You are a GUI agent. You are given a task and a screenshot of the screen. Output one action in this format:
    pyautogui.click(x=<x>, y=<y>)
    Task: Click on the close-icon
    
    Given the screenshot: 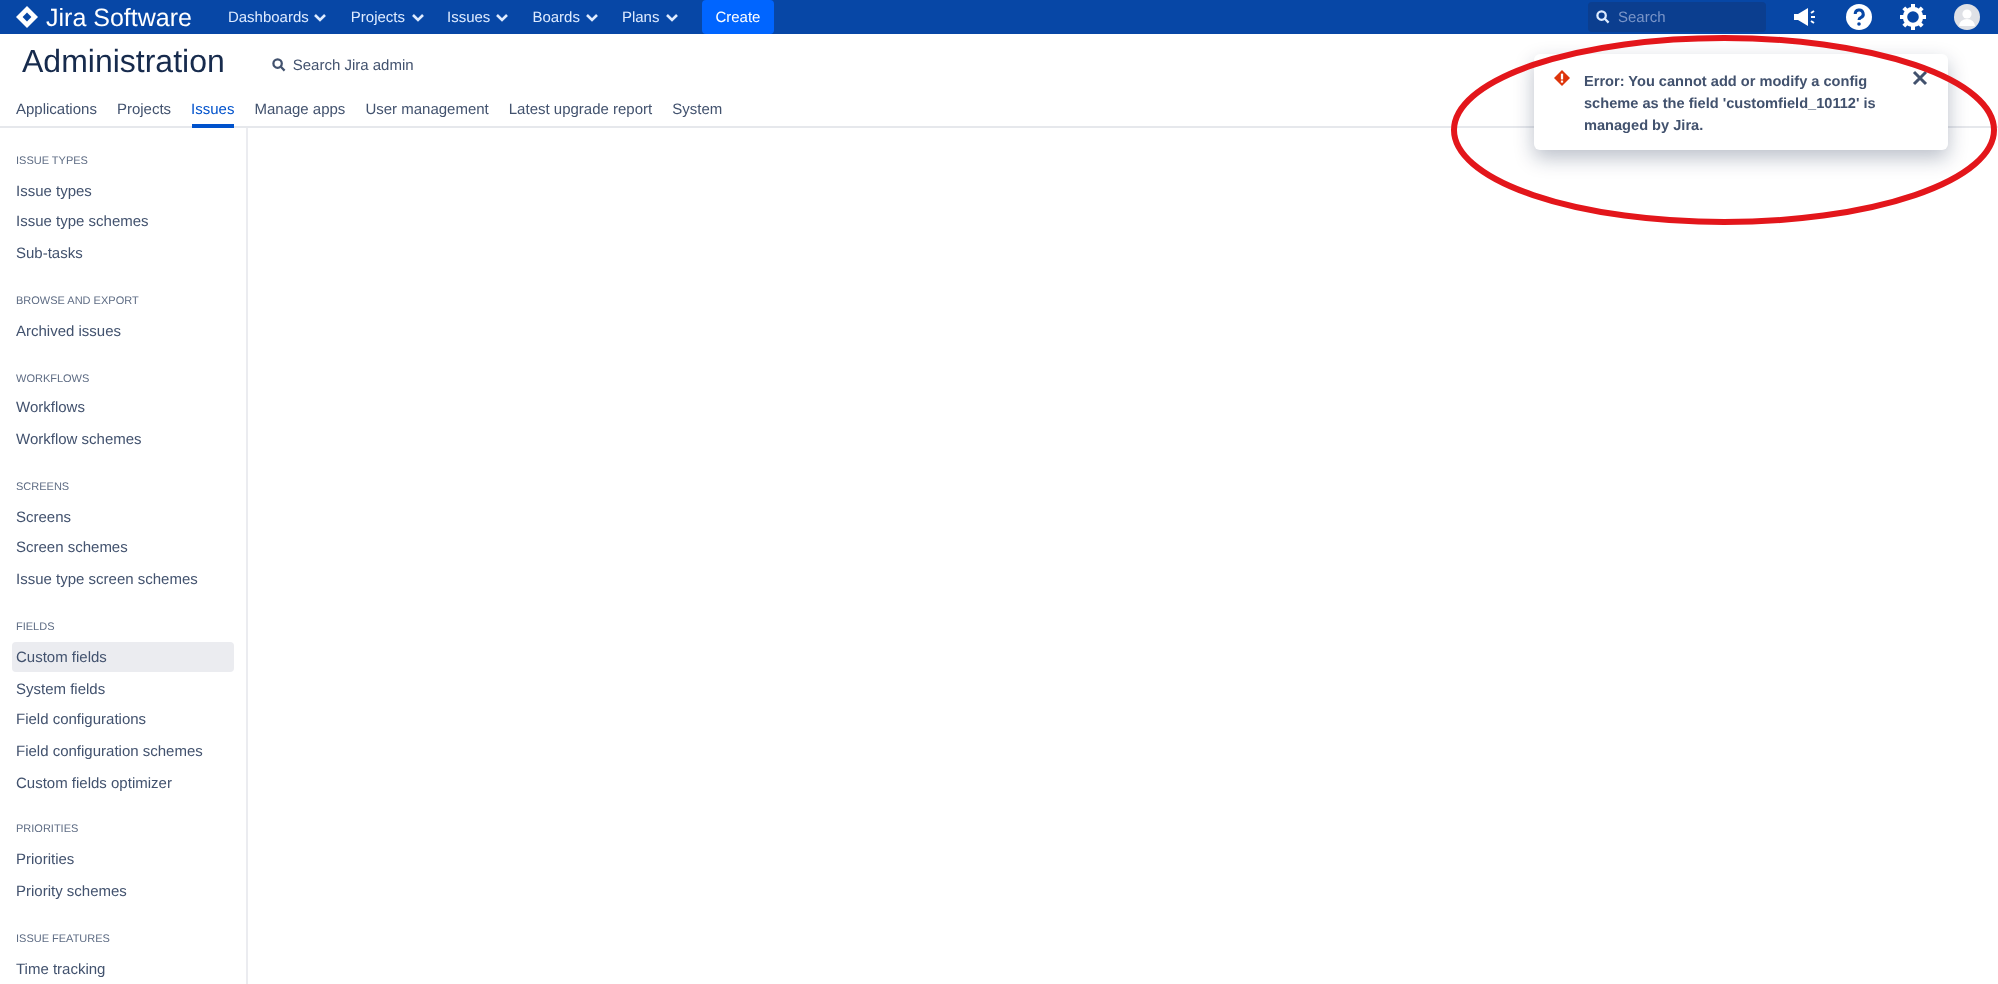 What is the action you would take?
    pyautogui.click(x=1921, y=79)
    